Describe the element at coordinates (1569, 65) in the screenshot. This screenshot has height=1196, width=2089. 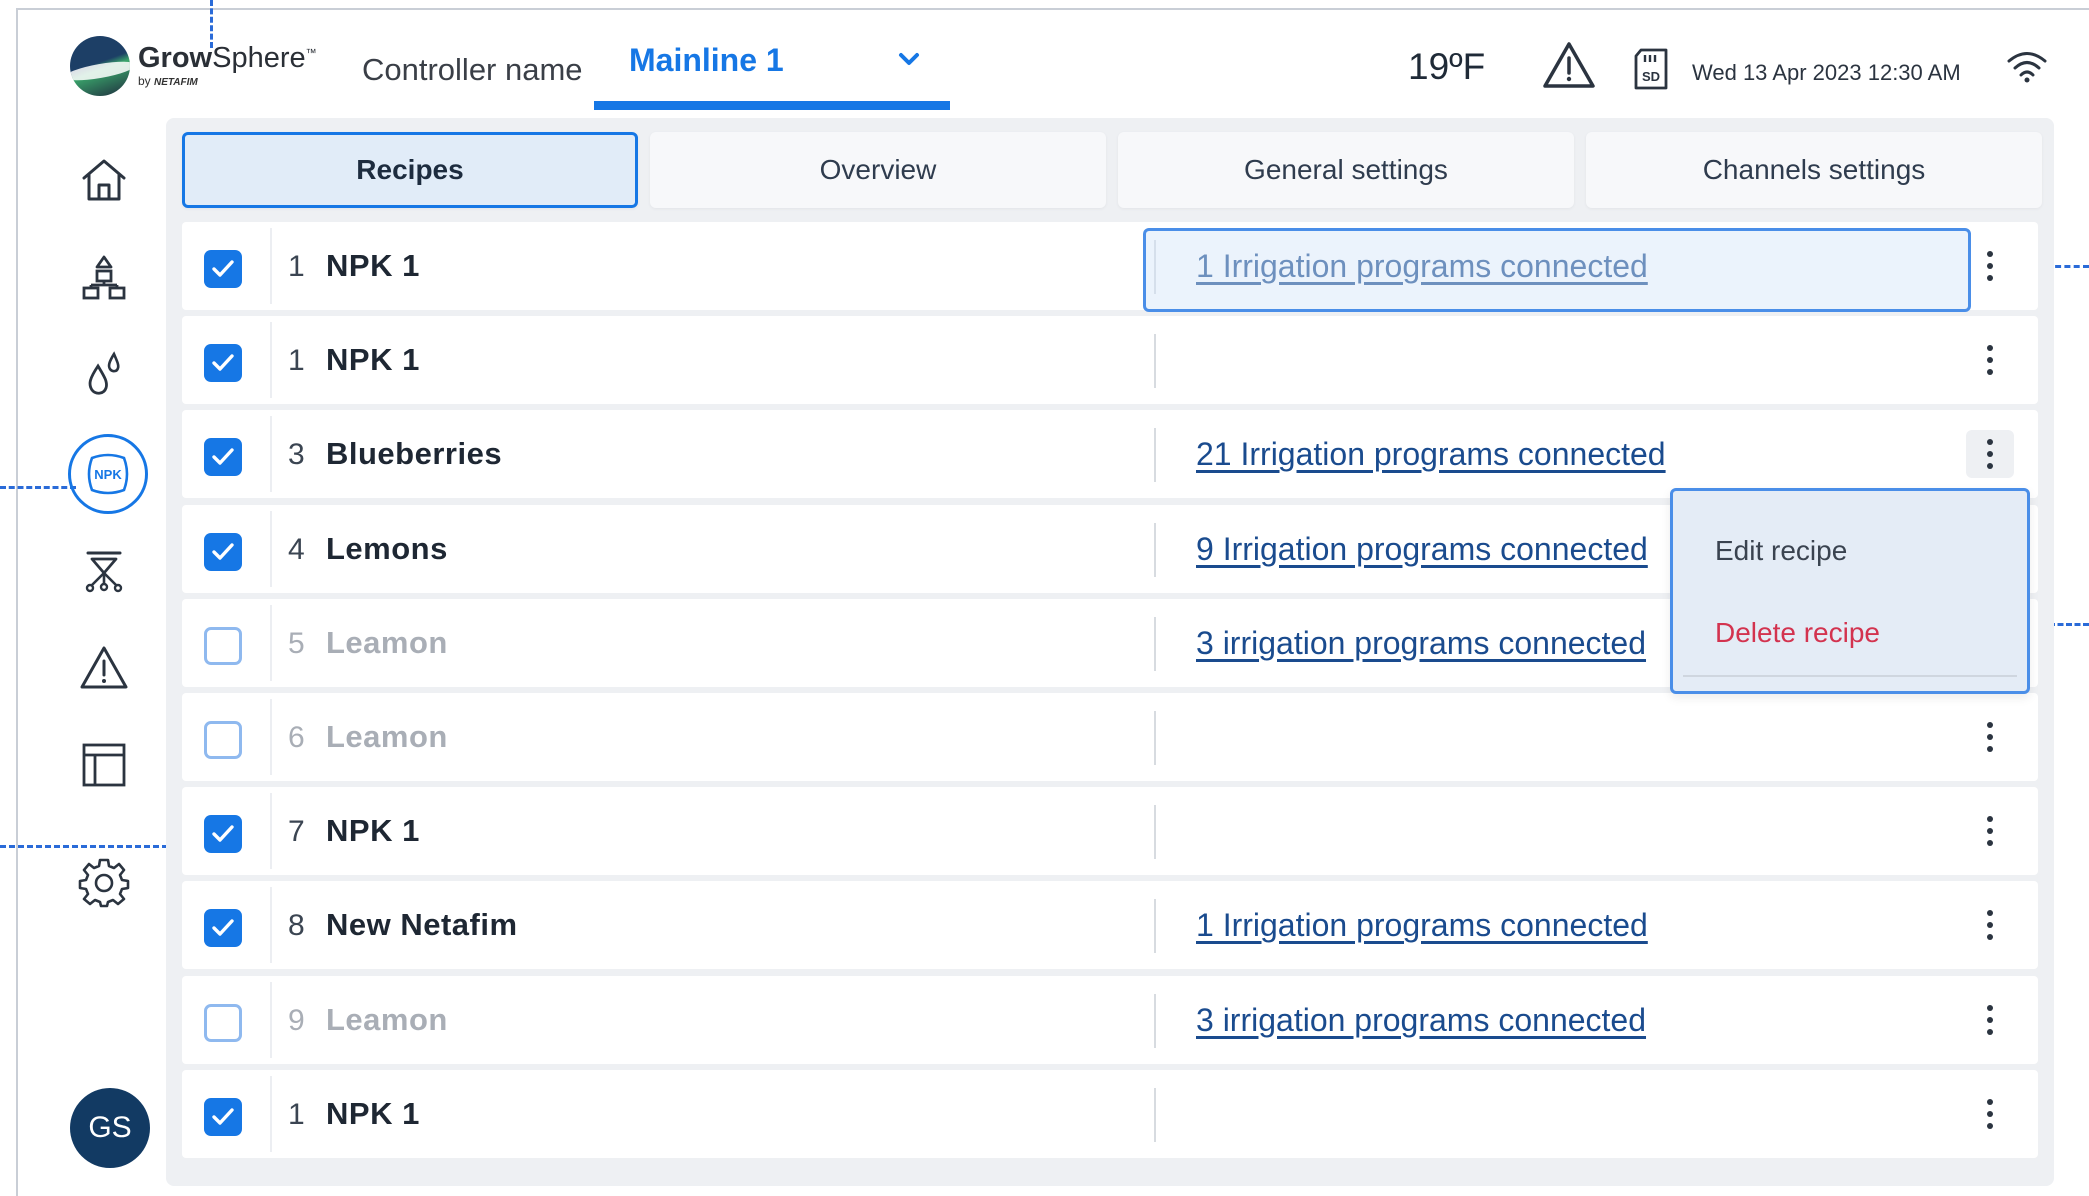
I see `alert-triangle-icon` at that location.